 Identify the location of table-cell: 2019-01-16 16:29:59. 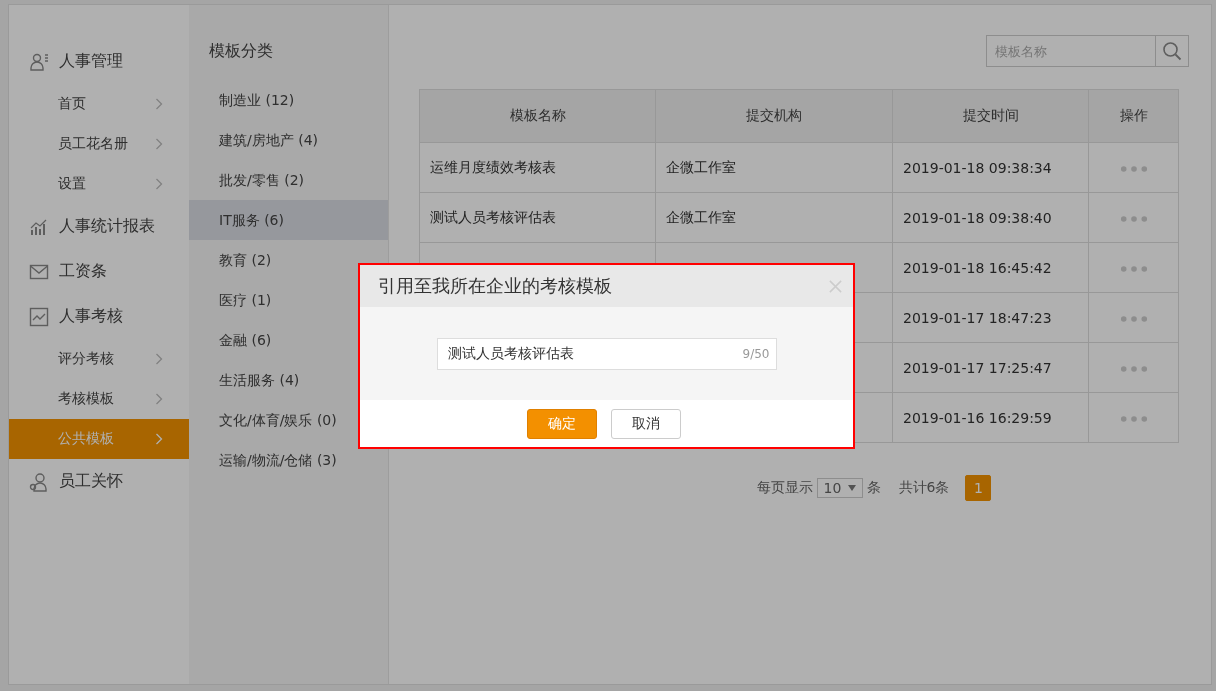
(990, 417).